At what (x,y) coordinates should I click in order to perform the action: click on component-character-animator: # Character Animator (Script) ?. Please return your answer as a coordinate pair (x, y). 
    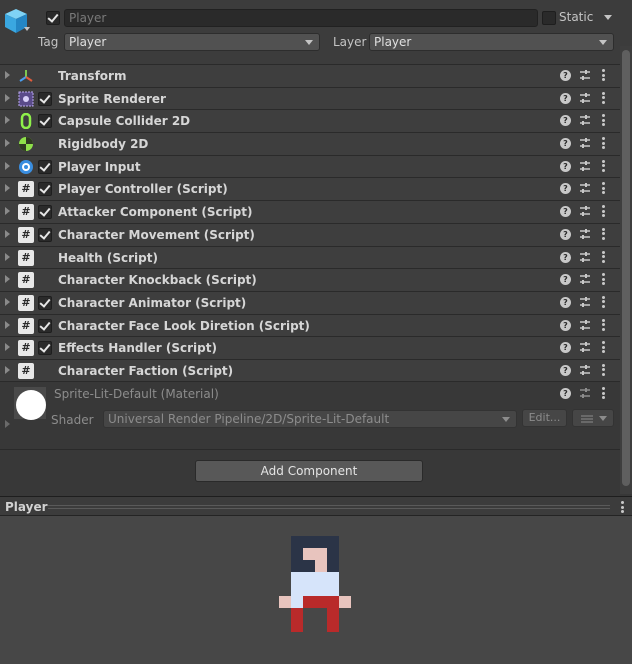
    Looking at the image, I should click on (310, 302).